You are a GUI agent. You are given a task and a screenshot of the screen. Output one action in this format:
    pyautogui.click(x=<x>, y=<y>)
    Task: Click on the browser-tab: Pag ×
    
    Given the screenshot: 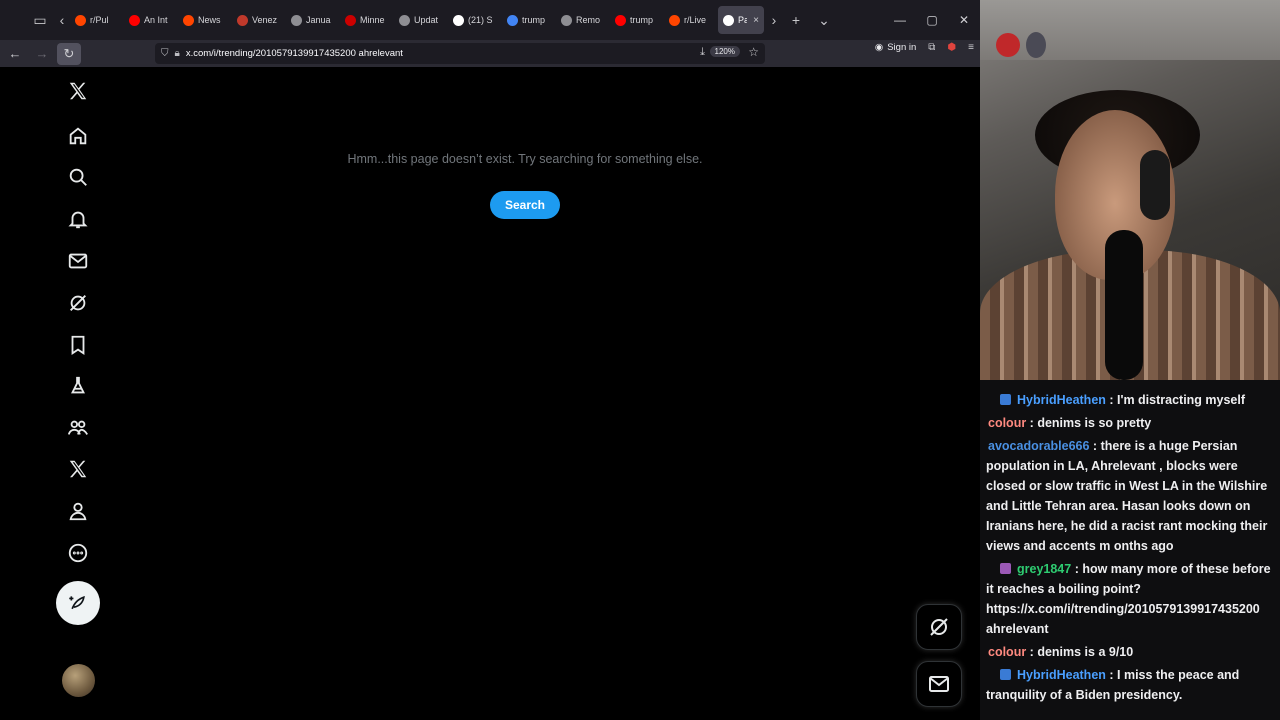 What is the action you would take?
    pyautogui.click(x=741, y=20)
    